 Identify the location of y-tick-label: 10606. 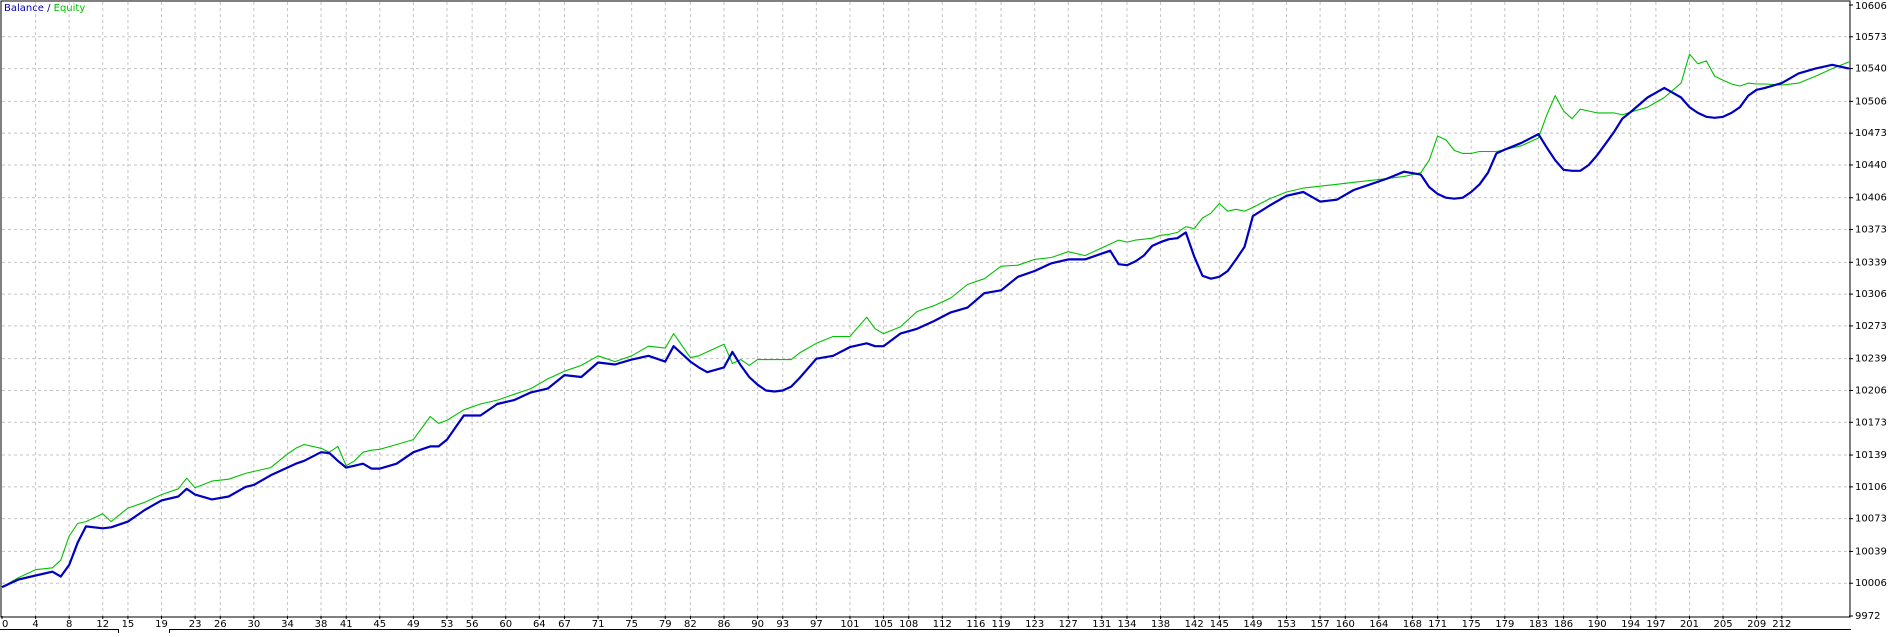
(1871, 6).